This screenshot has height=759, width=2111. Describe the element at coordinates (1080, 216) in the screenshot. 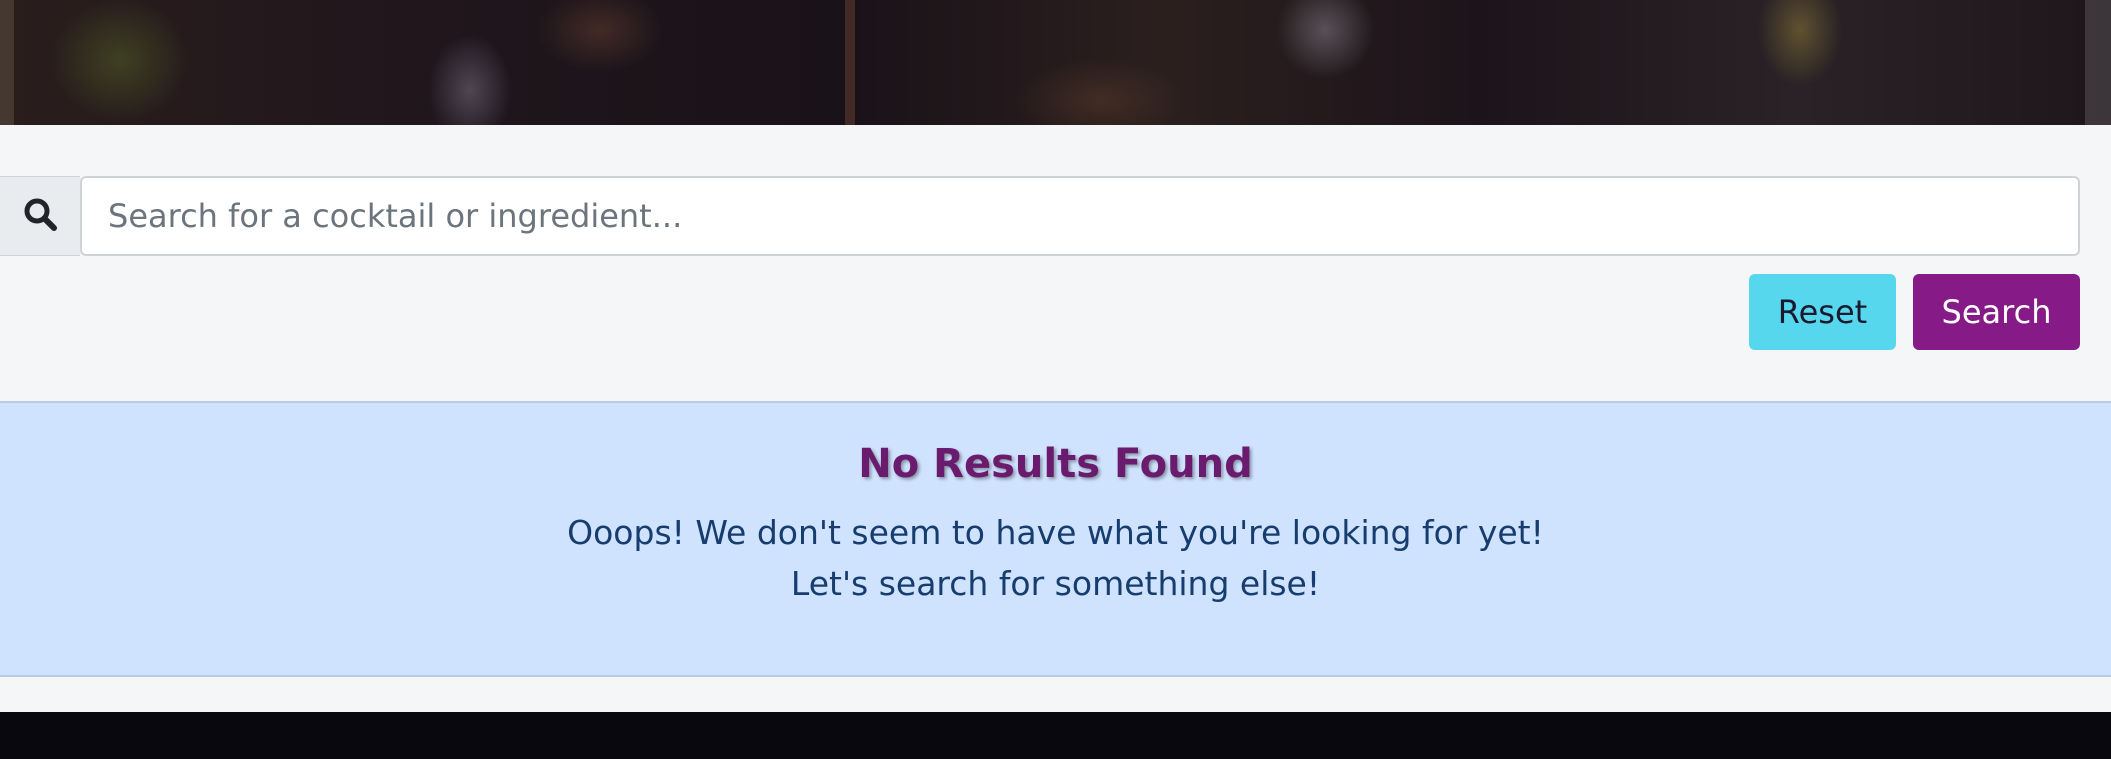

I see `search-input` at that location.